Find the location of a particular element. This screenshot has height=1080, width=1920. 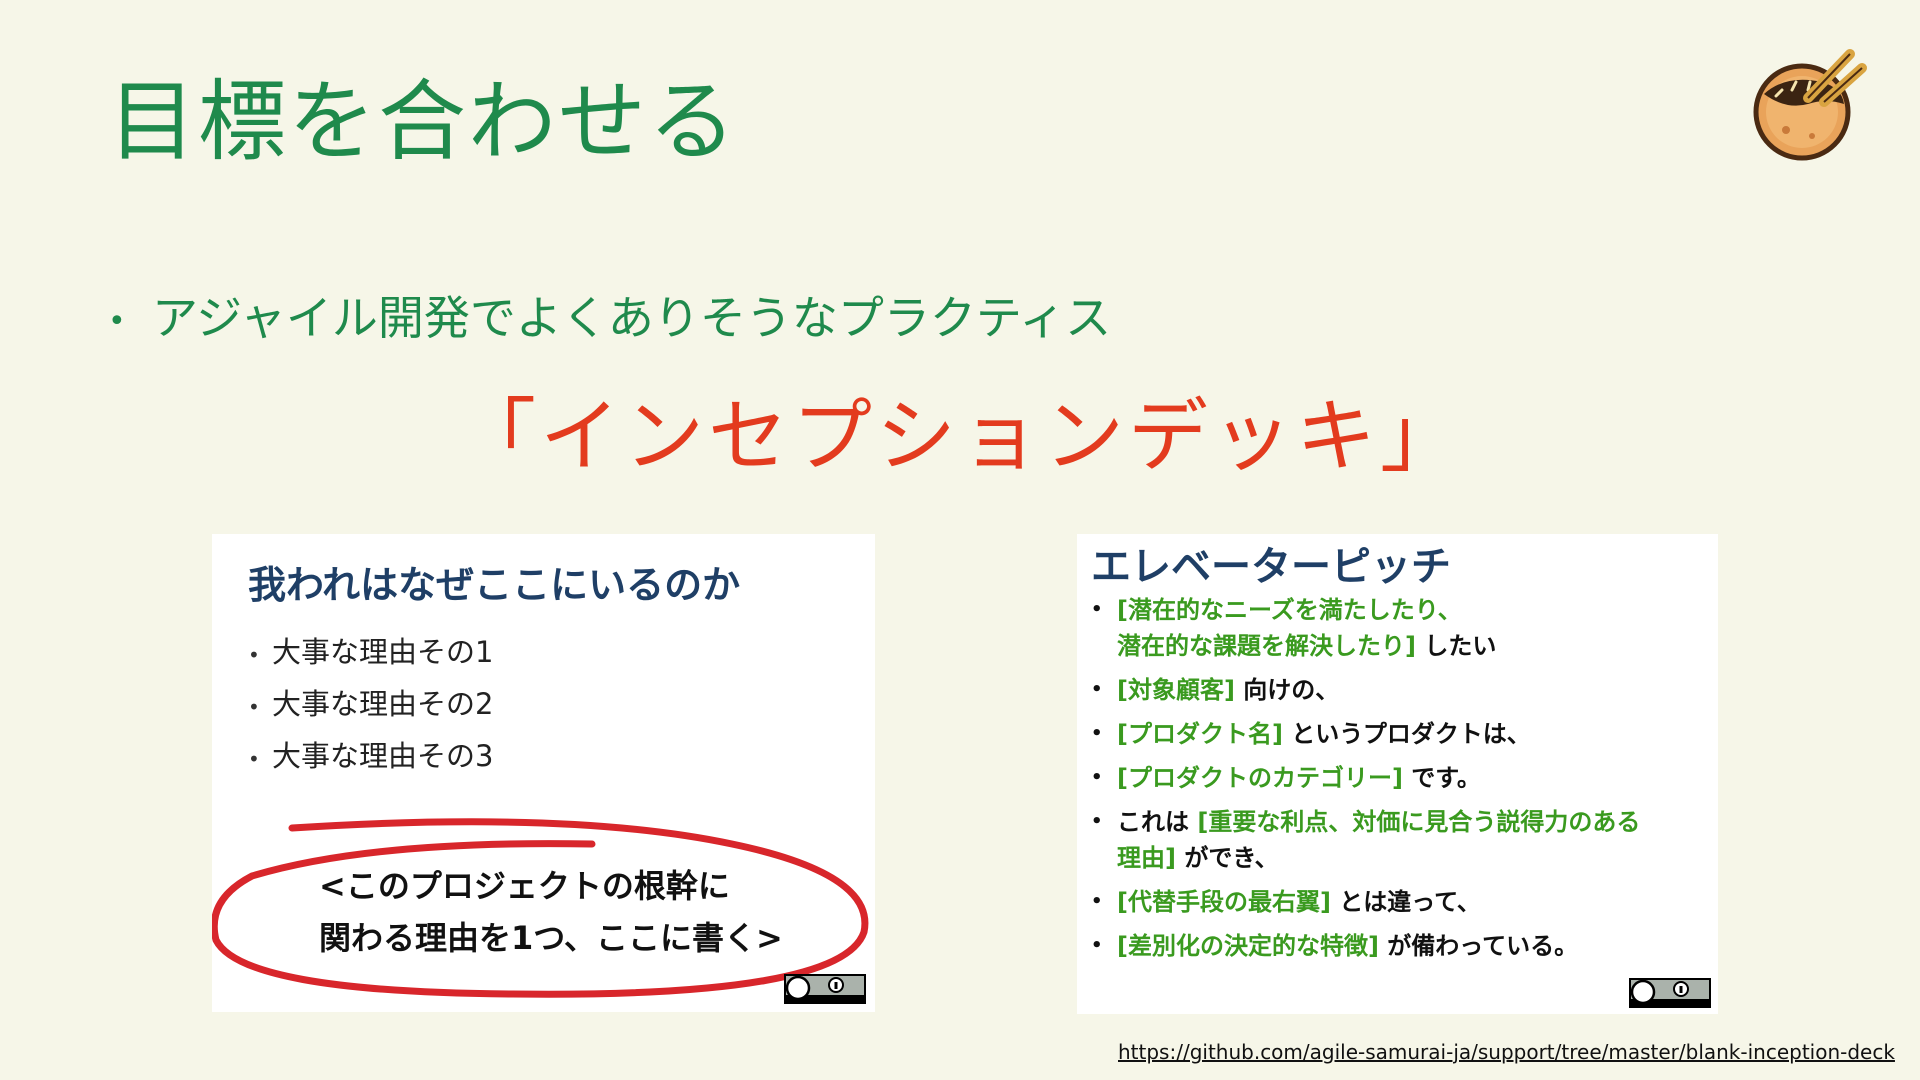

intro-bullet-text: アジャイル開発でよくありそうなプラクティス is located at coordinates (632, 318).